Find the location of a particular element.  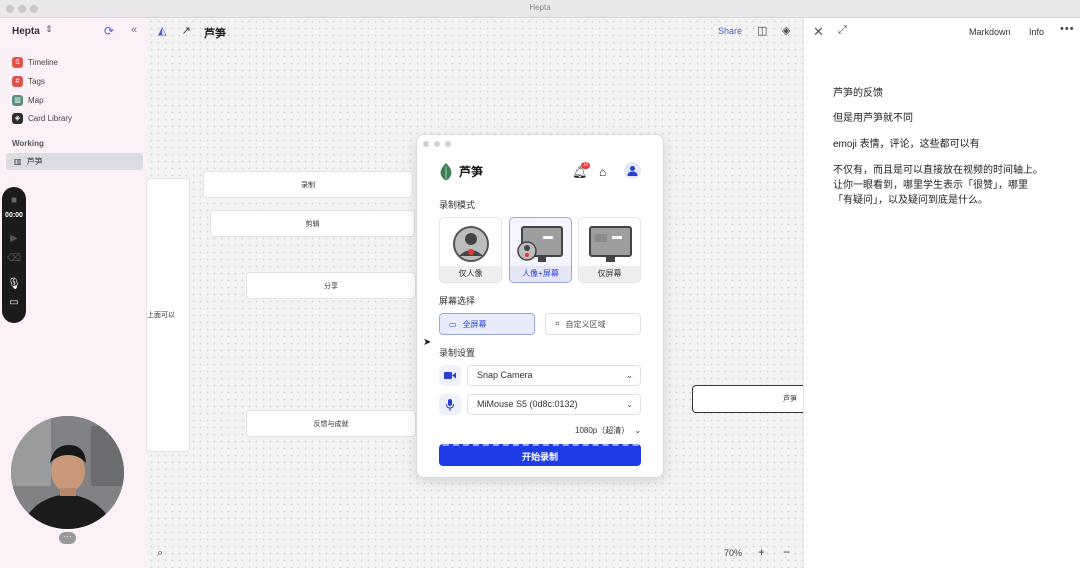

screen-section-title: 屏幕选择 is located at coordinates (457, 301).